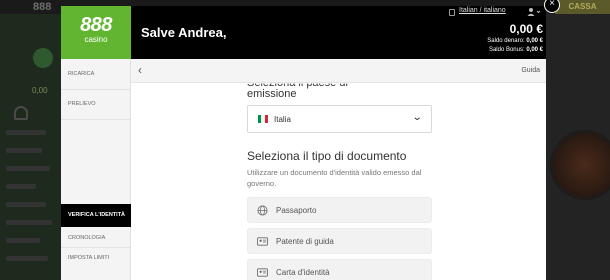  What do you see at coordinates (338, 71) in the screenshot?
I see `sub-navigation-bar: ‹ Guida` at bounding box center [338, 71].